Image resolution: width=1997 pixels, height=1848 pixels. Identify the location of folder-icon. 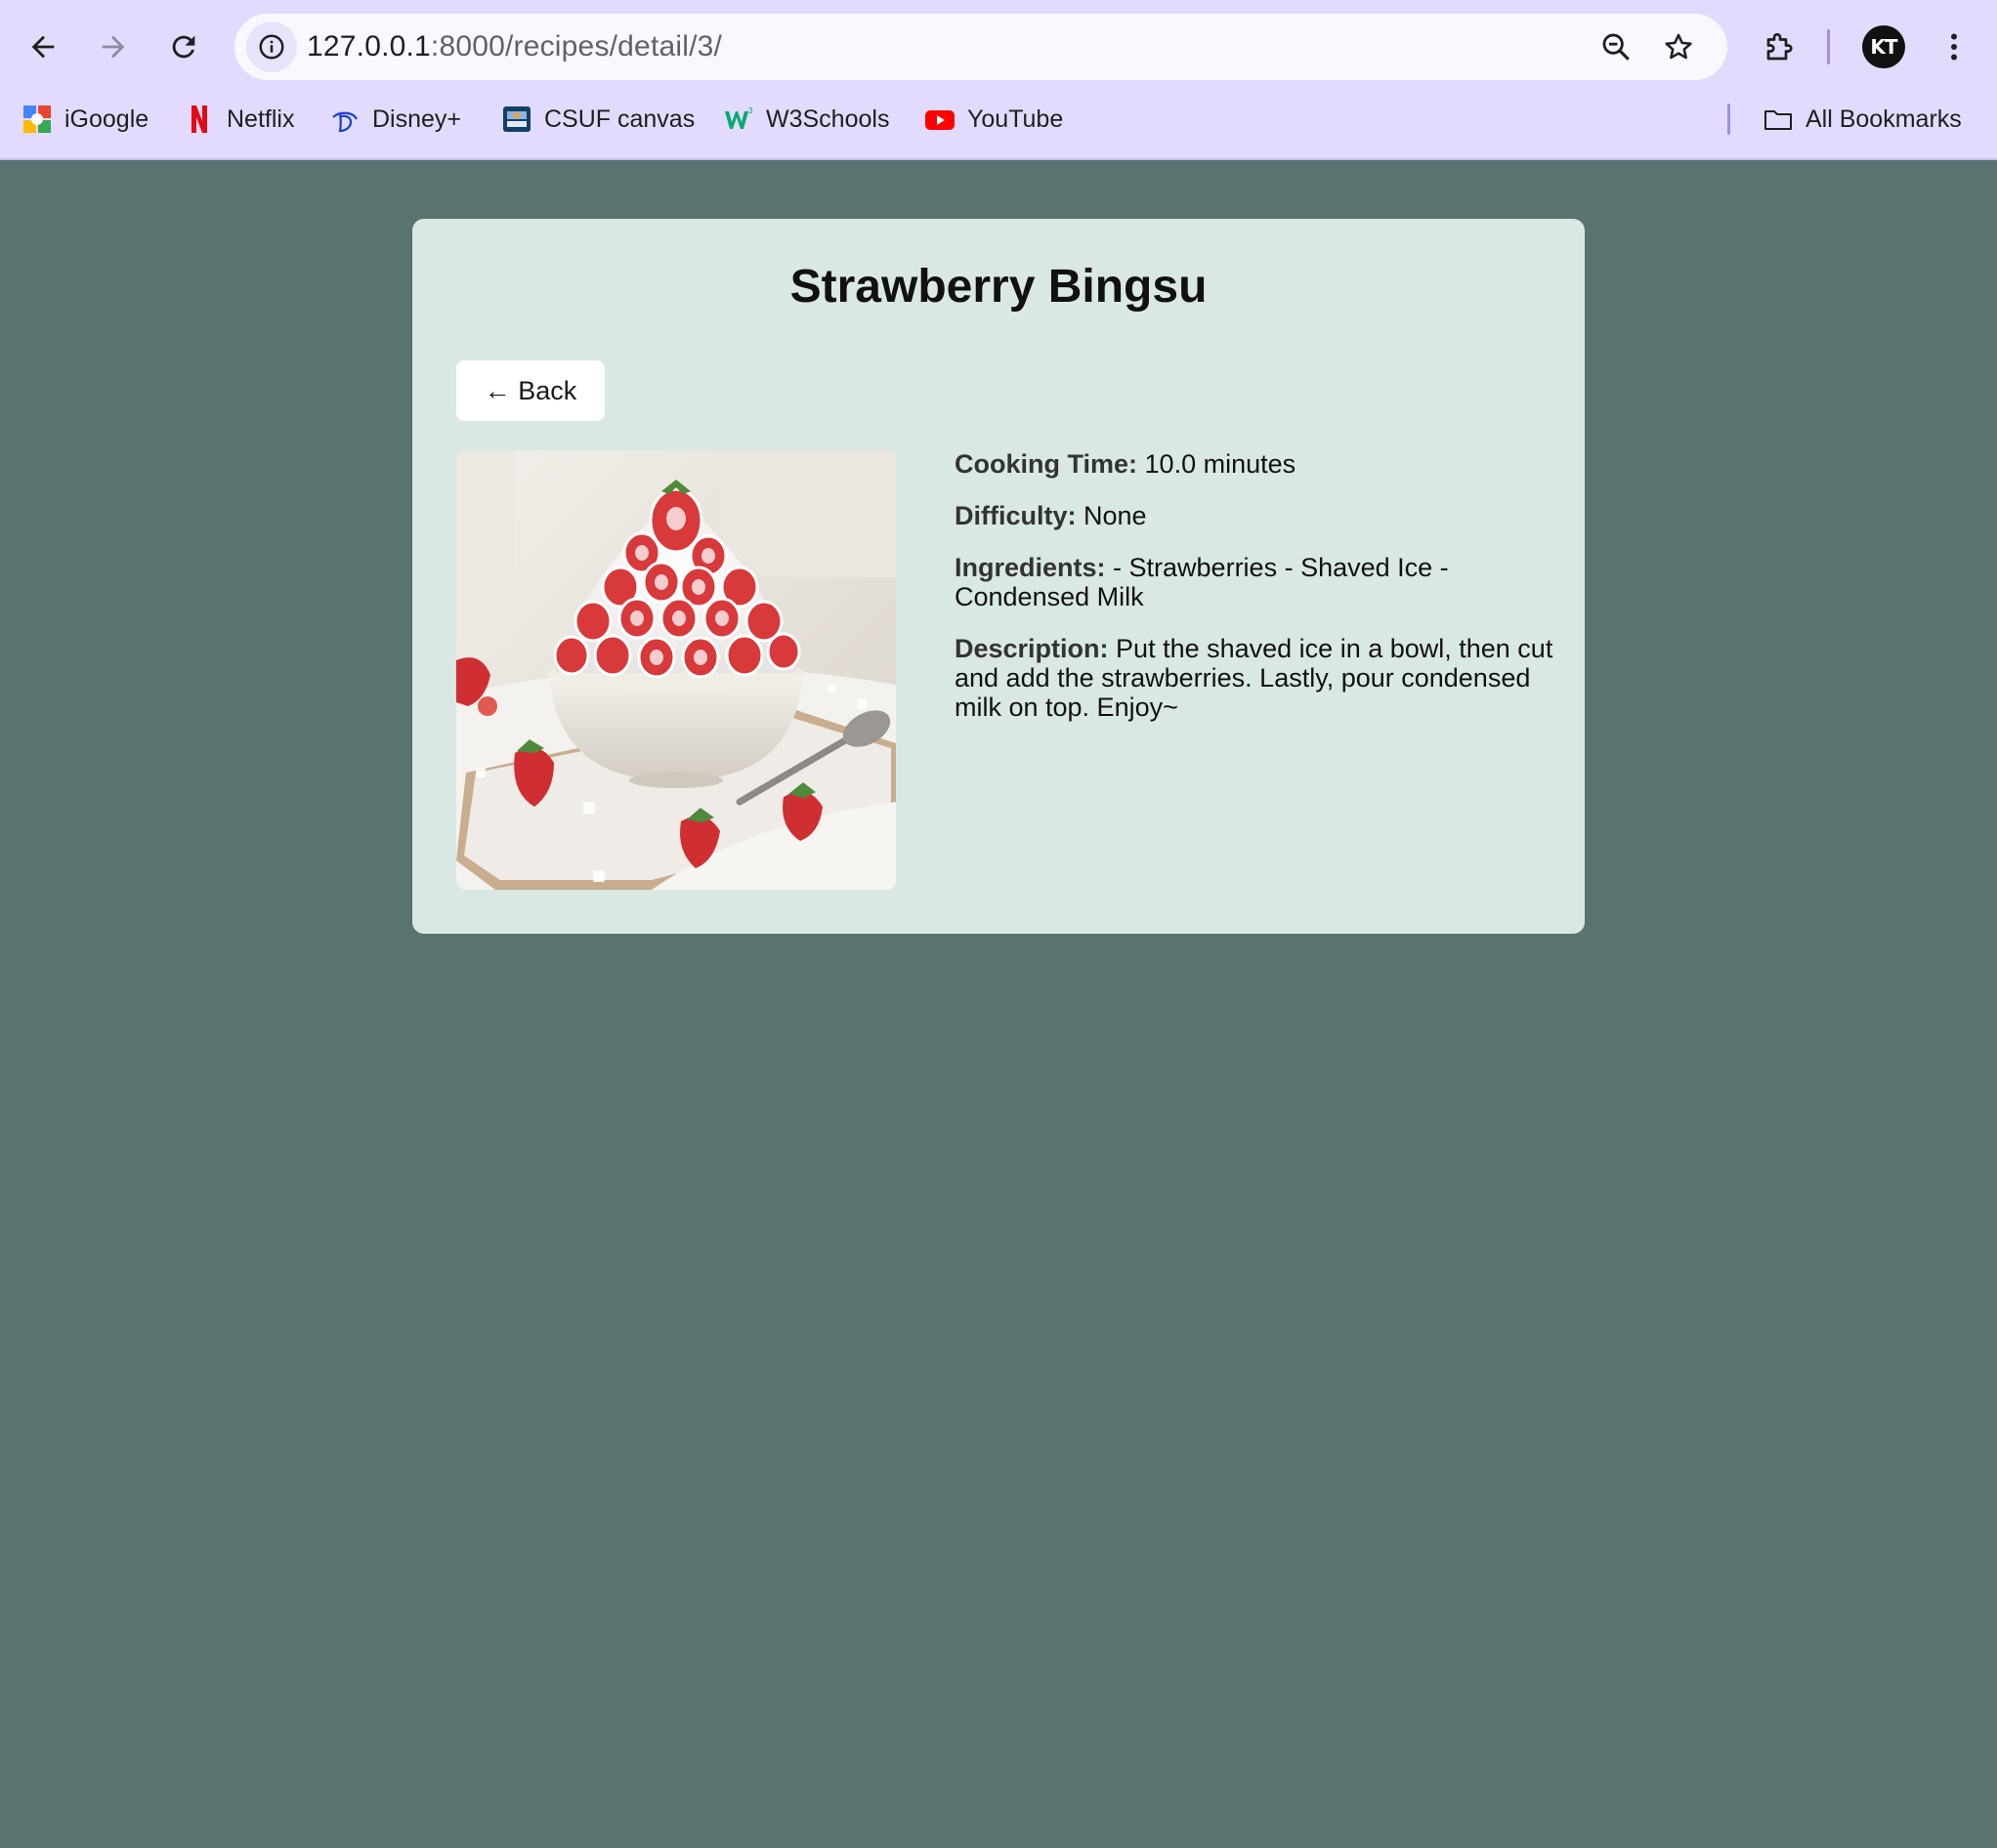
(1778, 119).